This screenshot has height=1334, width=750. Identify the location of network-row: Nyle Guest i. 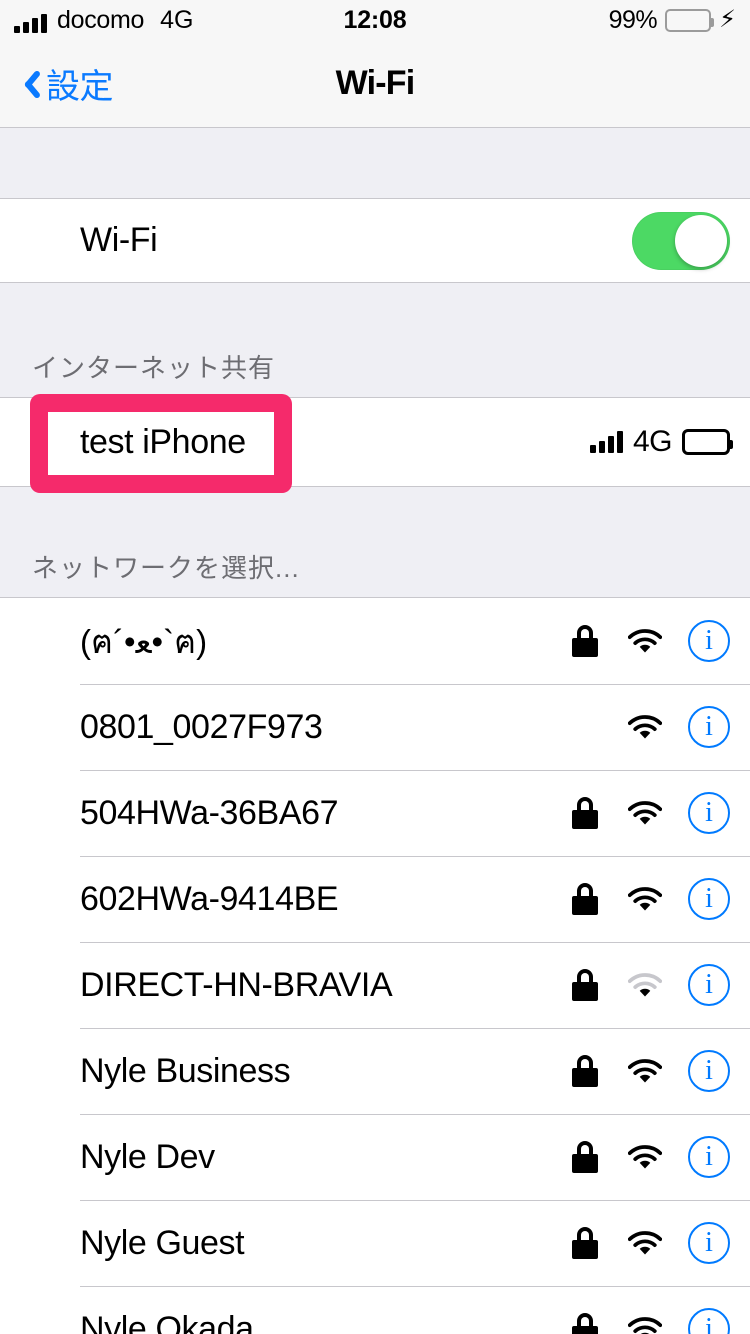
(375, 1243).